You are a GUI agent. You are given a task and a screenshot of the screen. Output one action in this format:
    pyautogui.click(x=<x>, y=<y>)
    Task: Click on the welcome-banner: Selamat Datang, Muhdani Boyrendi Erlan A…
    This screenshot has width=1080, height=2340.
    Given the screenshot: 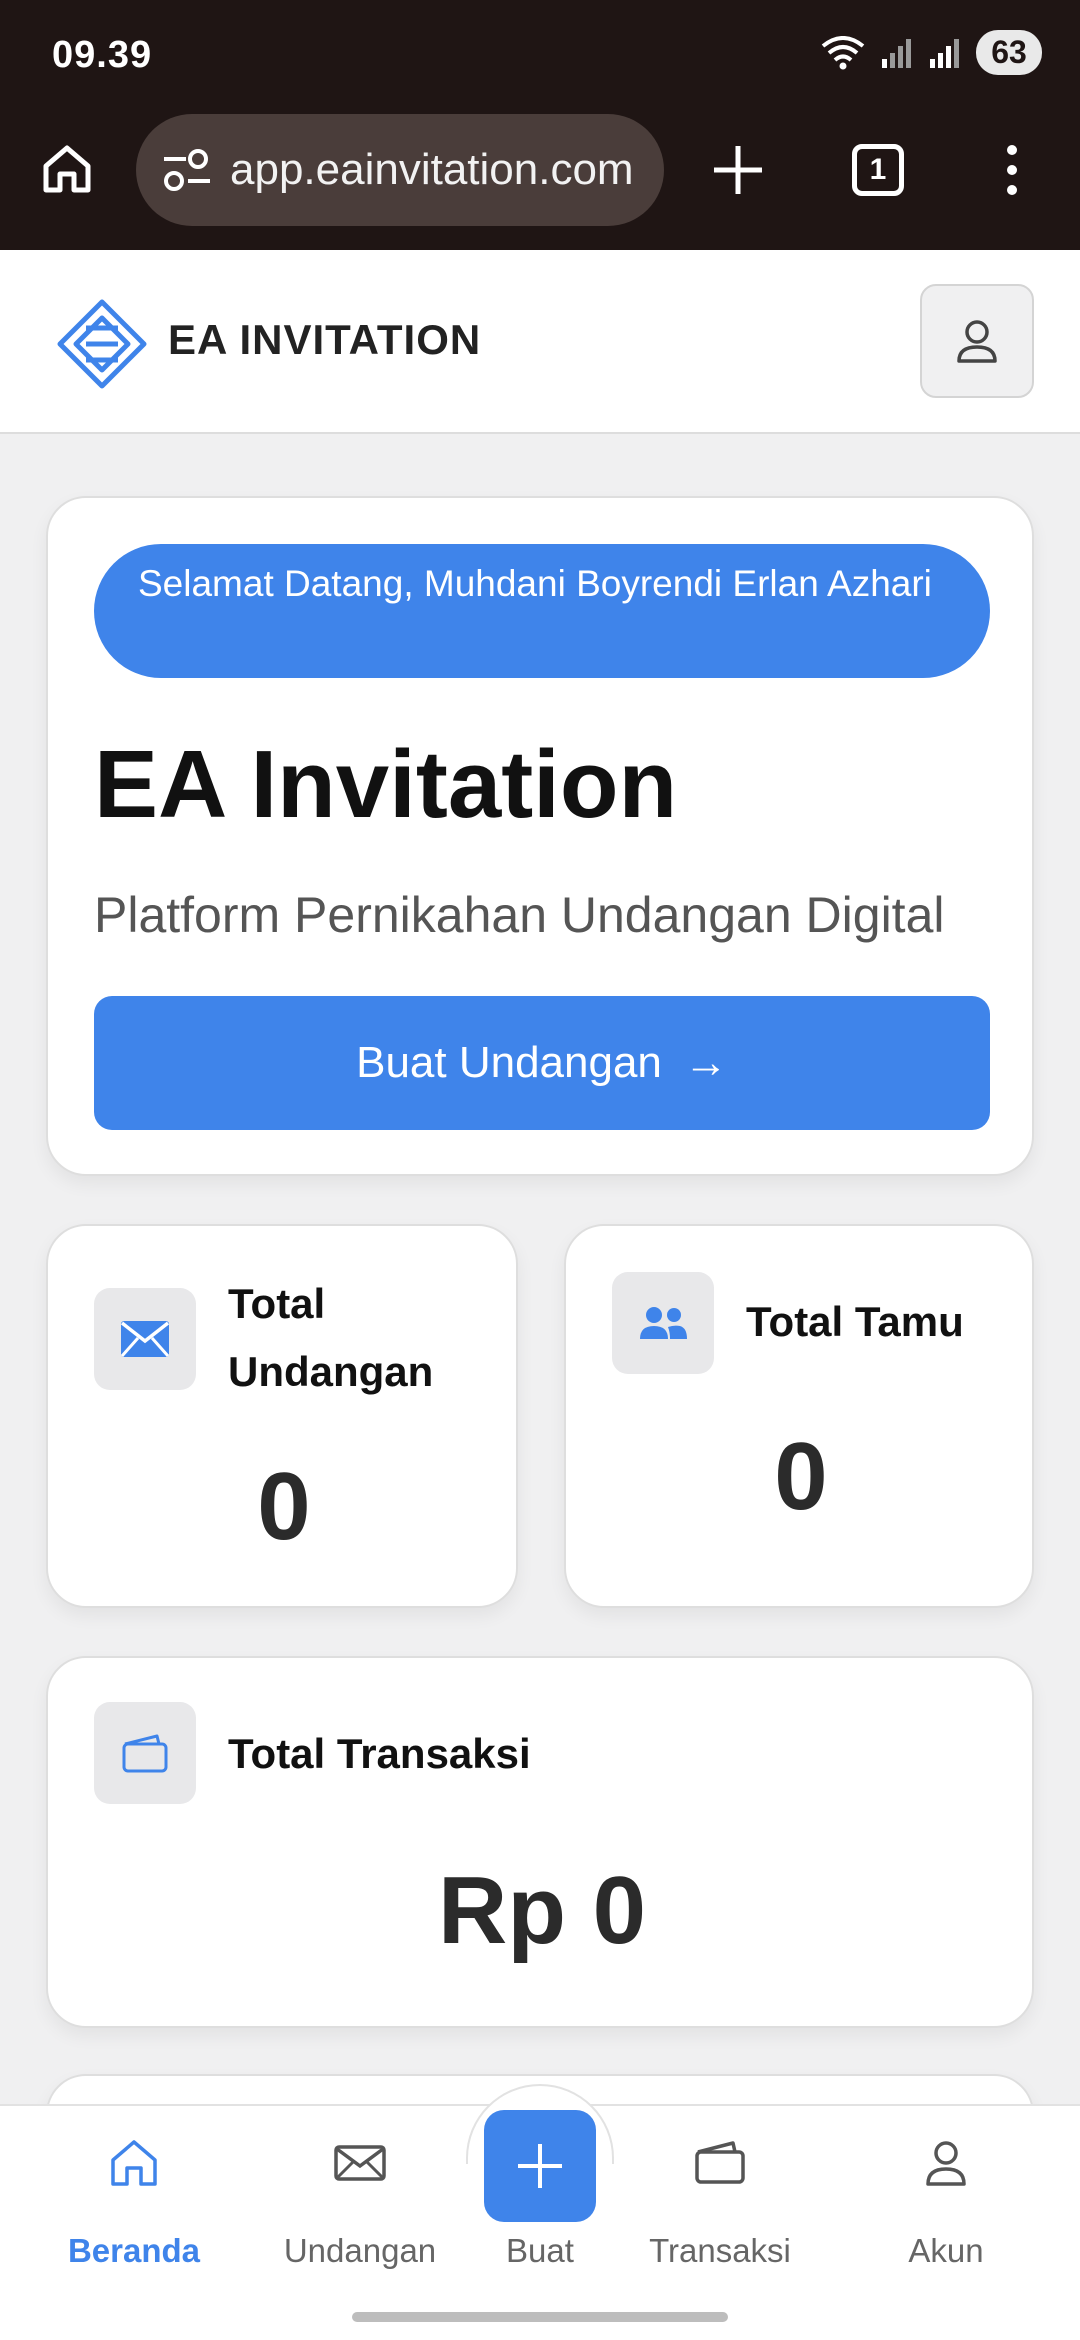 What is the action you would take?
    pyautogui.click(x=542, y=611)
    